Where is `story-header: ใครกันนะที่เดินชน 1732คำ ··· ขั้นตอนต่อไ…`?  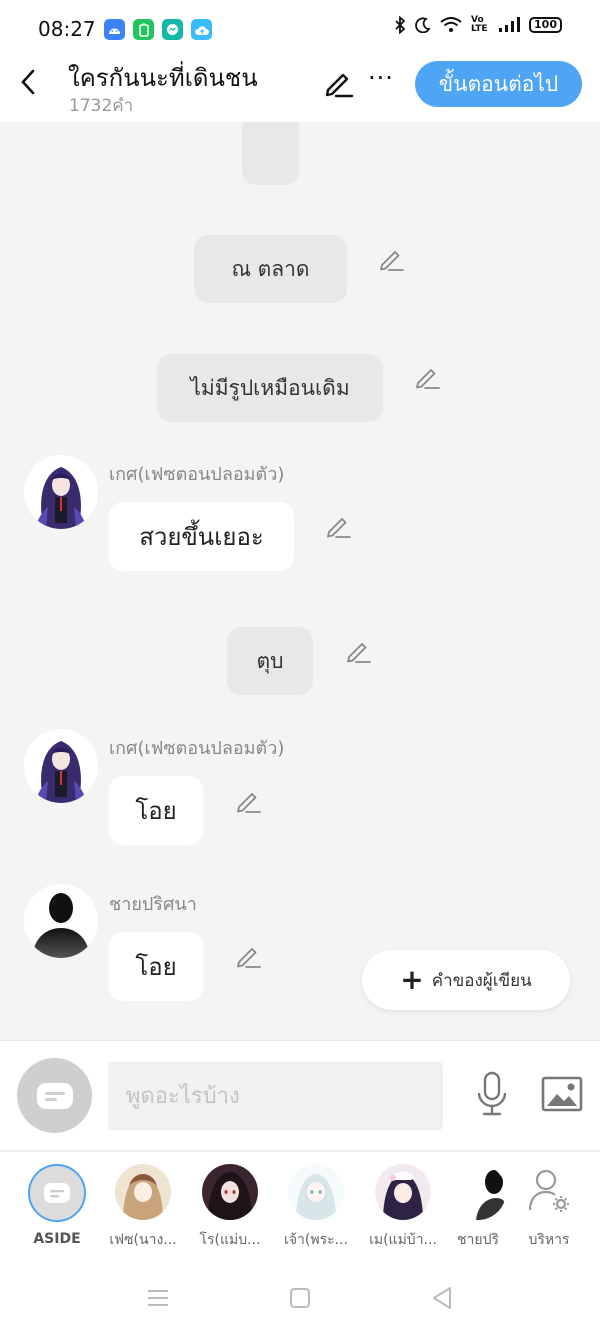 story-header: ใครกันนะที่เดินชน 1732คำ ··· ขั้นตอนต่อไ… is located at coordinates (300, 90).